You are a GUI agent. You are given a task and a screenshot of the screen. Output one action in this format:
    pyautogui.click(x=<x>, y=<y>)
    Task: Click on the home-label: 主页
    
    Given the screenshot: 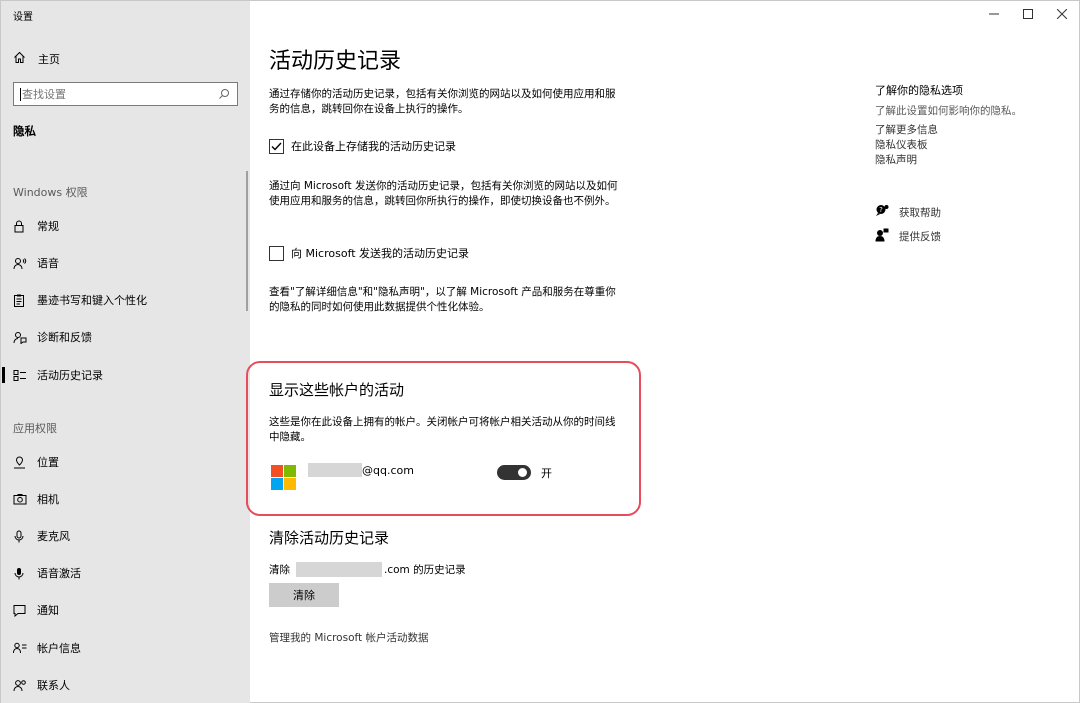 What is the action you would take?
    pyautogui.click(x=49, y=59)
    